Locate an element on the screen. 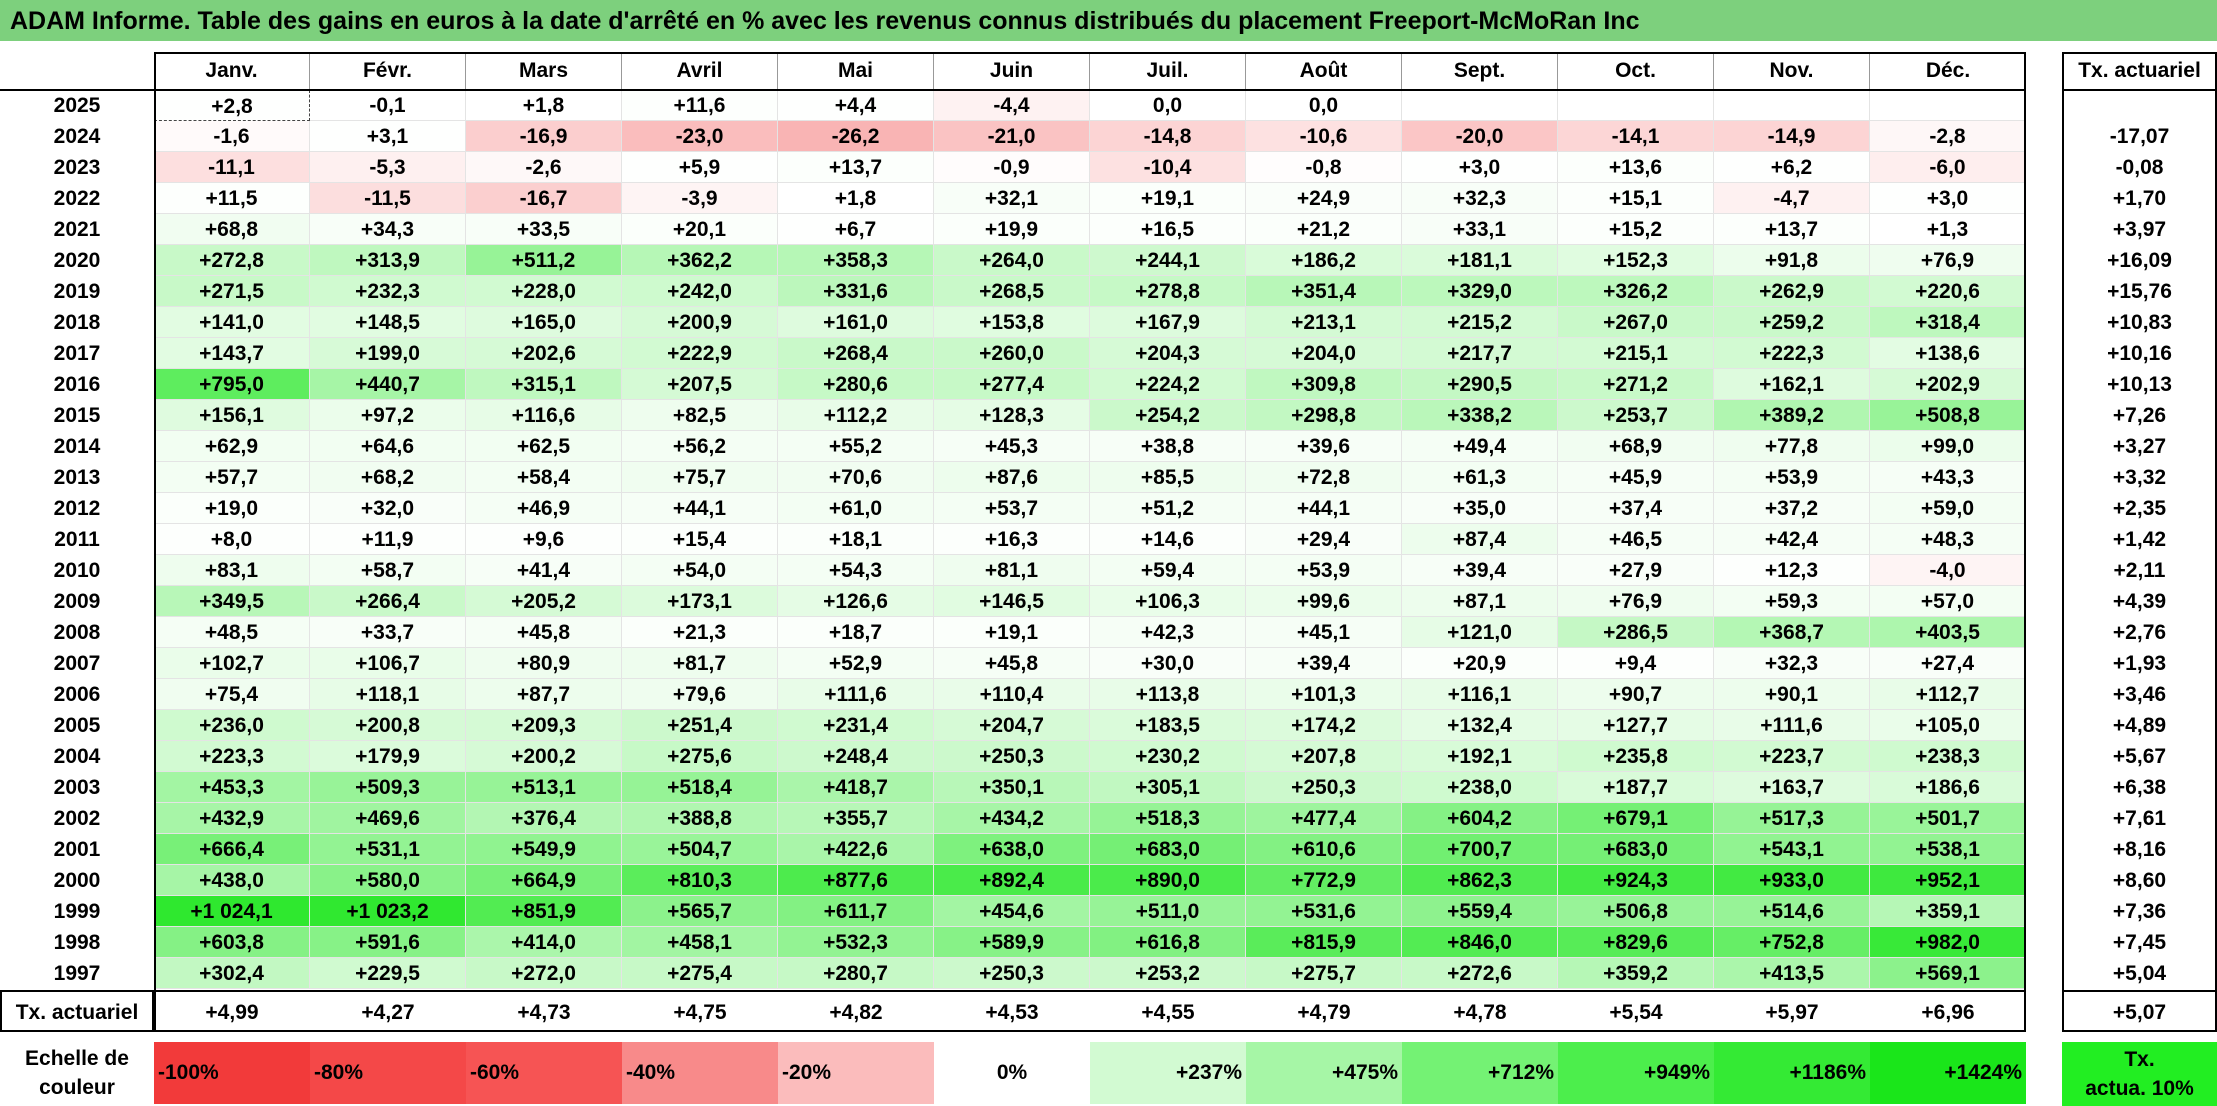 The width and height of the screenshot is (2217, 1106). tx-actuariel-cell: +1,93 is located at coordinates (2139, 663).